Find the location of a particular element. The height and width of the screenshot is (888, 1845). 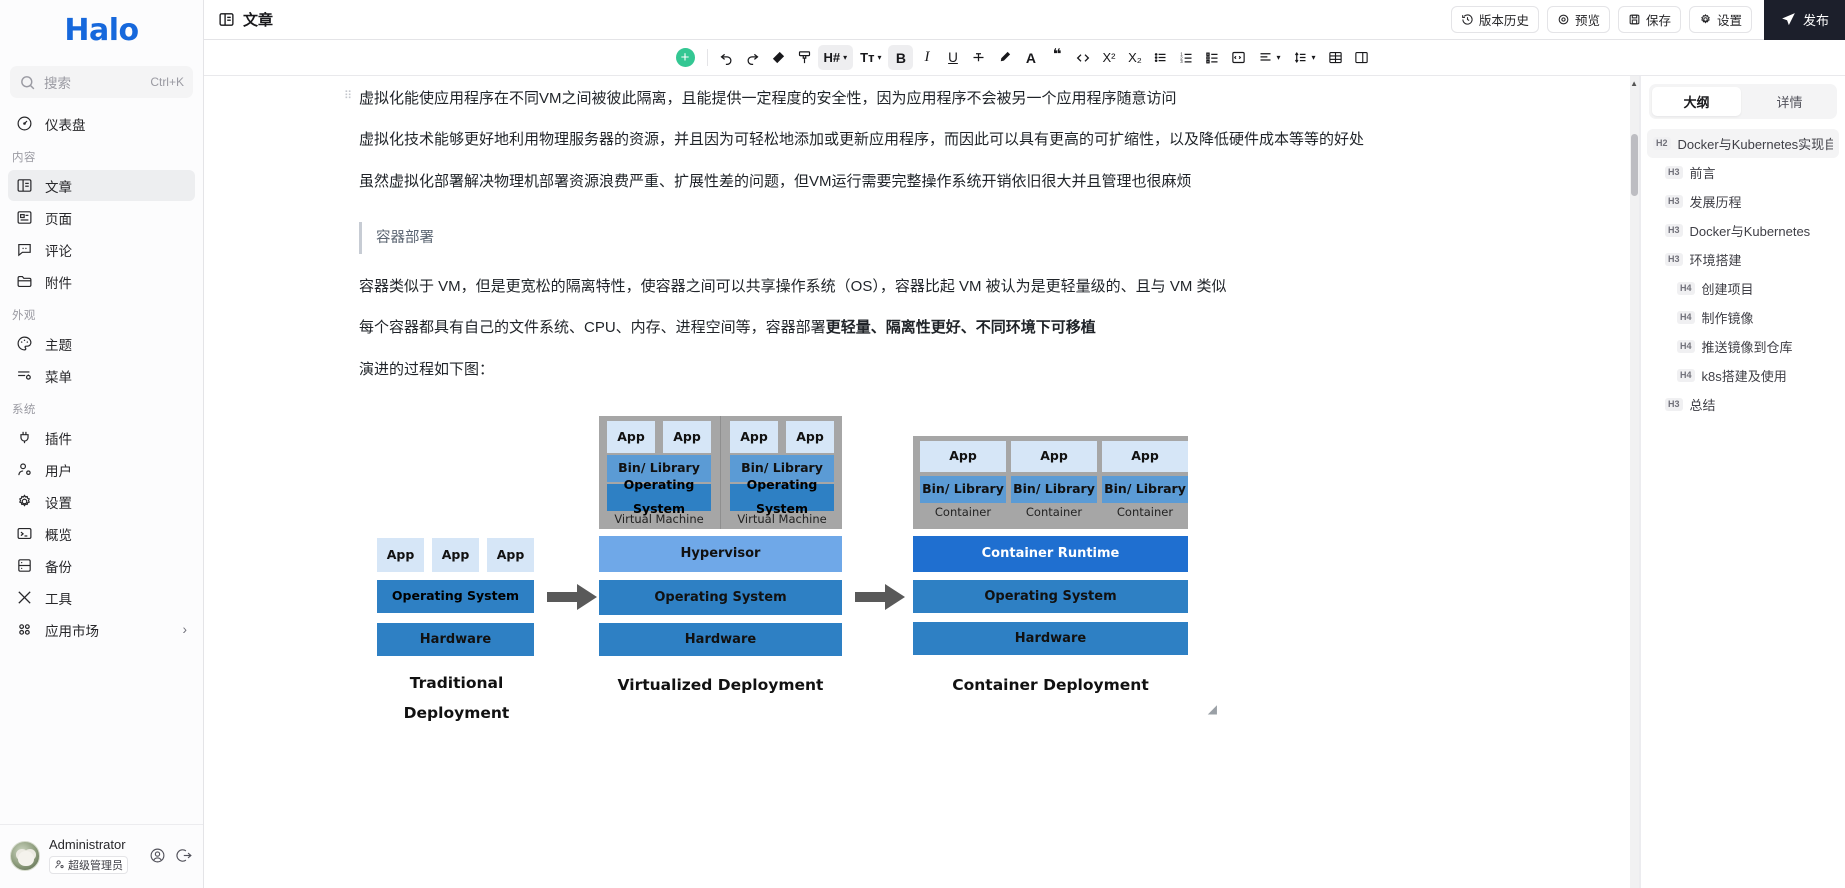

insert-node-button: + is located at coordinates (685, 57).